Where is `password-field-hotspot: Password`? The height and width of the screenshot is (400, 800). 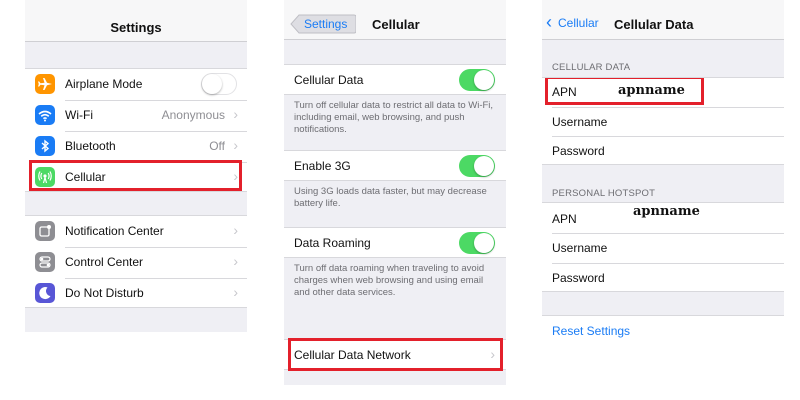
password-field-hotspot: Password is located at coordinates (663, 278).